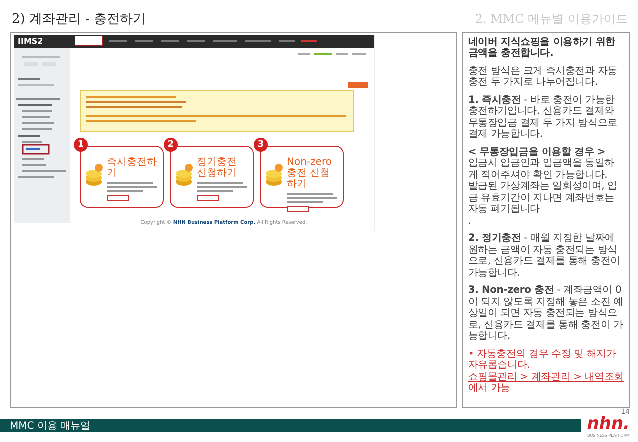 The height and width of the screenshot is (442, 638). What do you see at coordinates (542, 170) in the screenshot?
I see `guide-text: 입금시 입금인과 입금액을 동일하게 적어주셔야 확인 가능합니다.` at bounding box center [542, 170].